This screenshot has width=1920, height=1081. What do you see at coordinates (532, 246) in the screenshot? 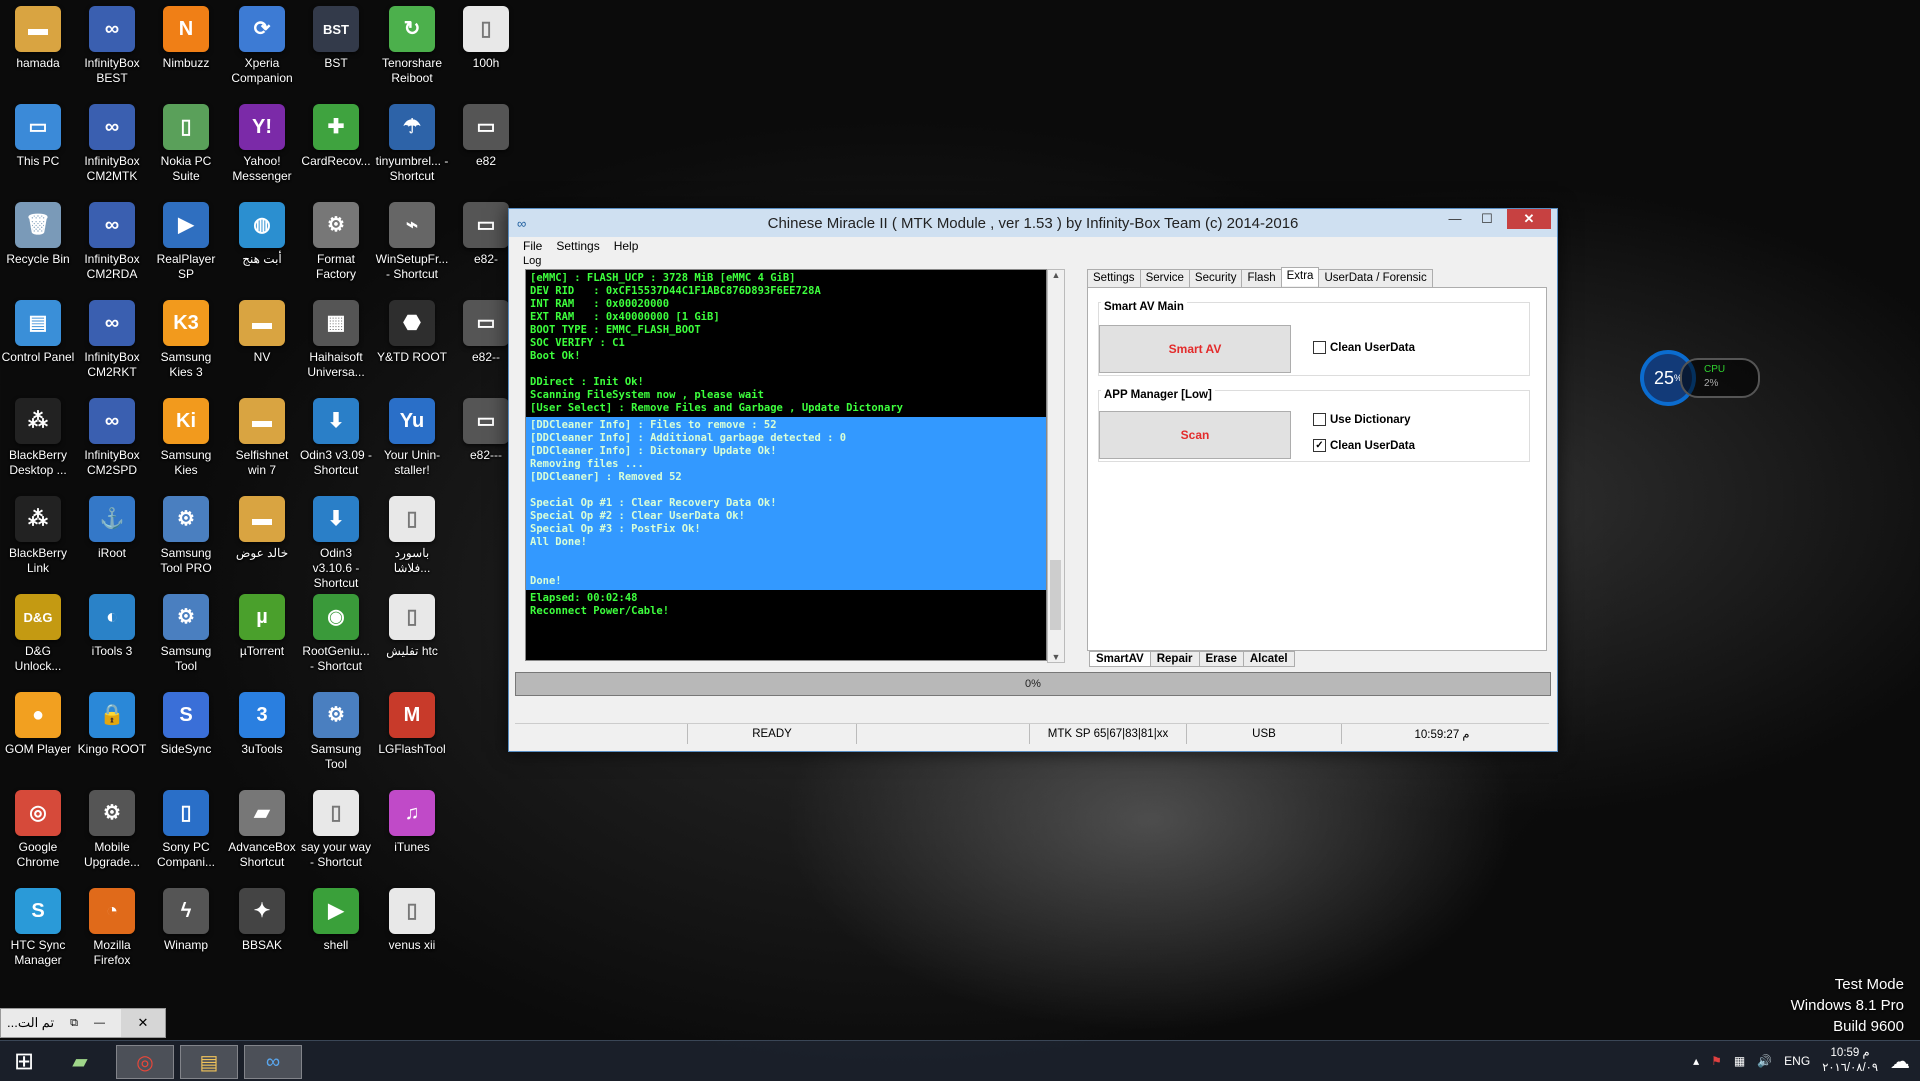
I see `menu-file: File` at bounding box center [532, 246].